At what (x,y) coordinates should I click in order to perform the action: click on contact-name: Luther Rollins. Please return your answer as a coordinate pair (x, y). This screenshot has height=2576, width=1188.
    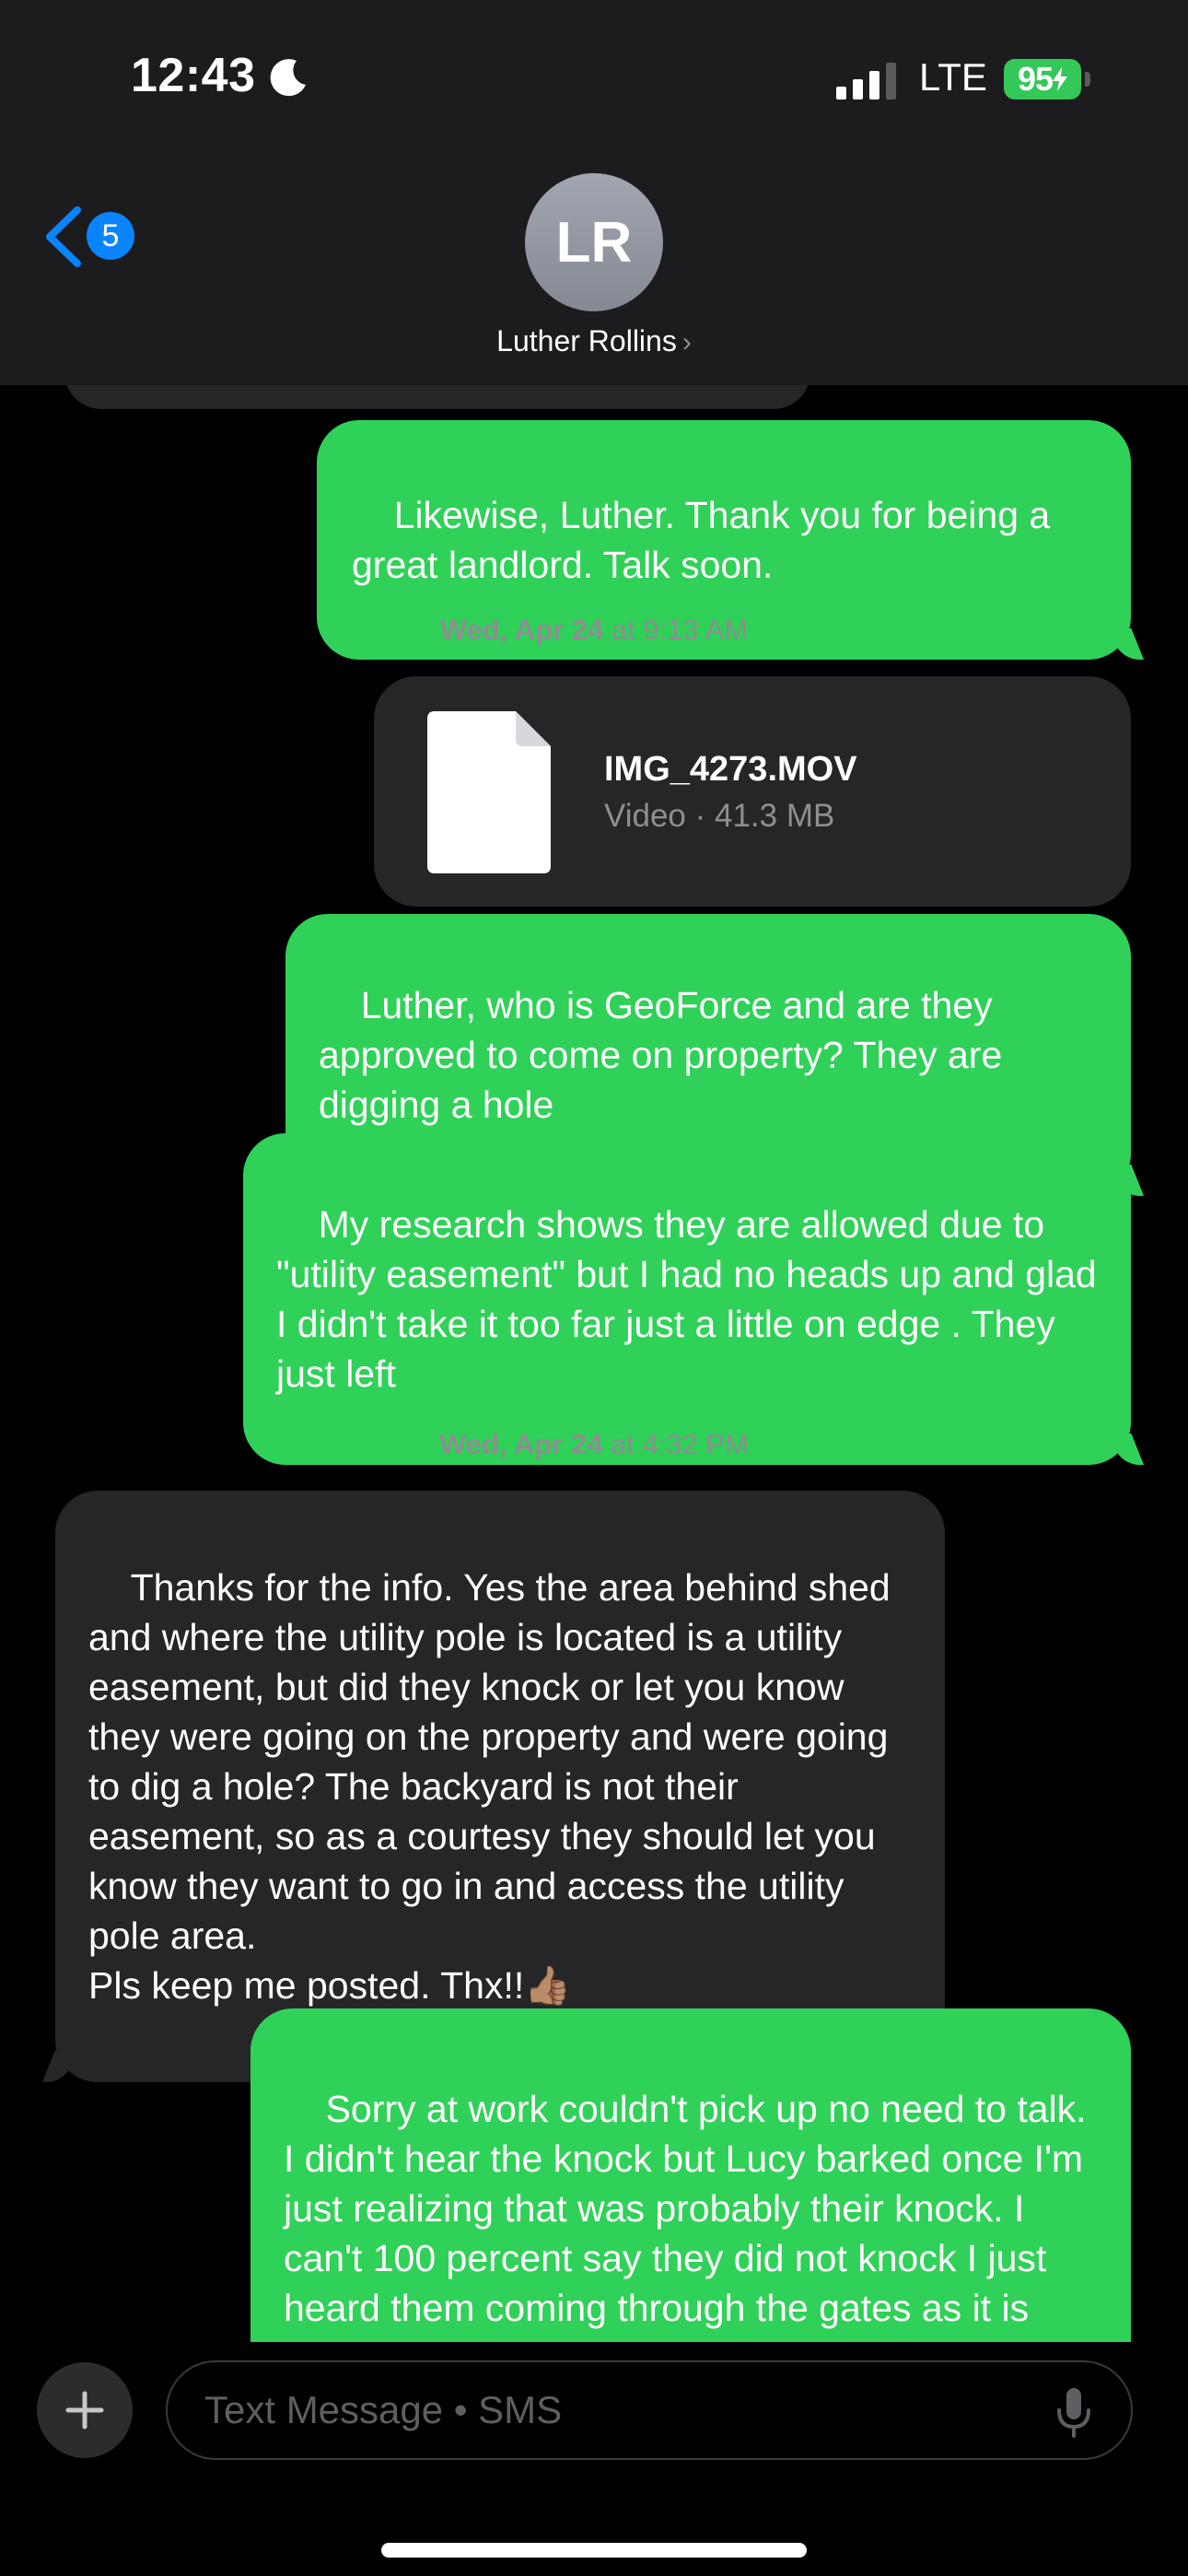
    Looking at the image, I should click on (586, 340).